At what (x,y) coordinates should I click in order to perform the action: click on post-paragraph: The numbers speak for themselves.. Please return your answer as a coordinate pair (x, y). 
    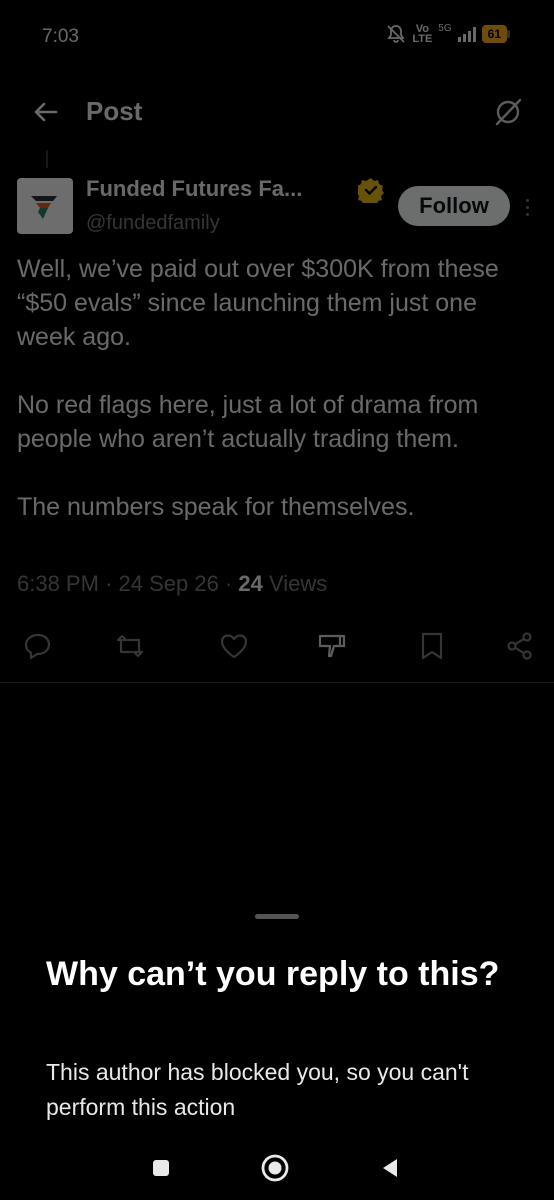
    Looking at the image, I should click on (216, 507).